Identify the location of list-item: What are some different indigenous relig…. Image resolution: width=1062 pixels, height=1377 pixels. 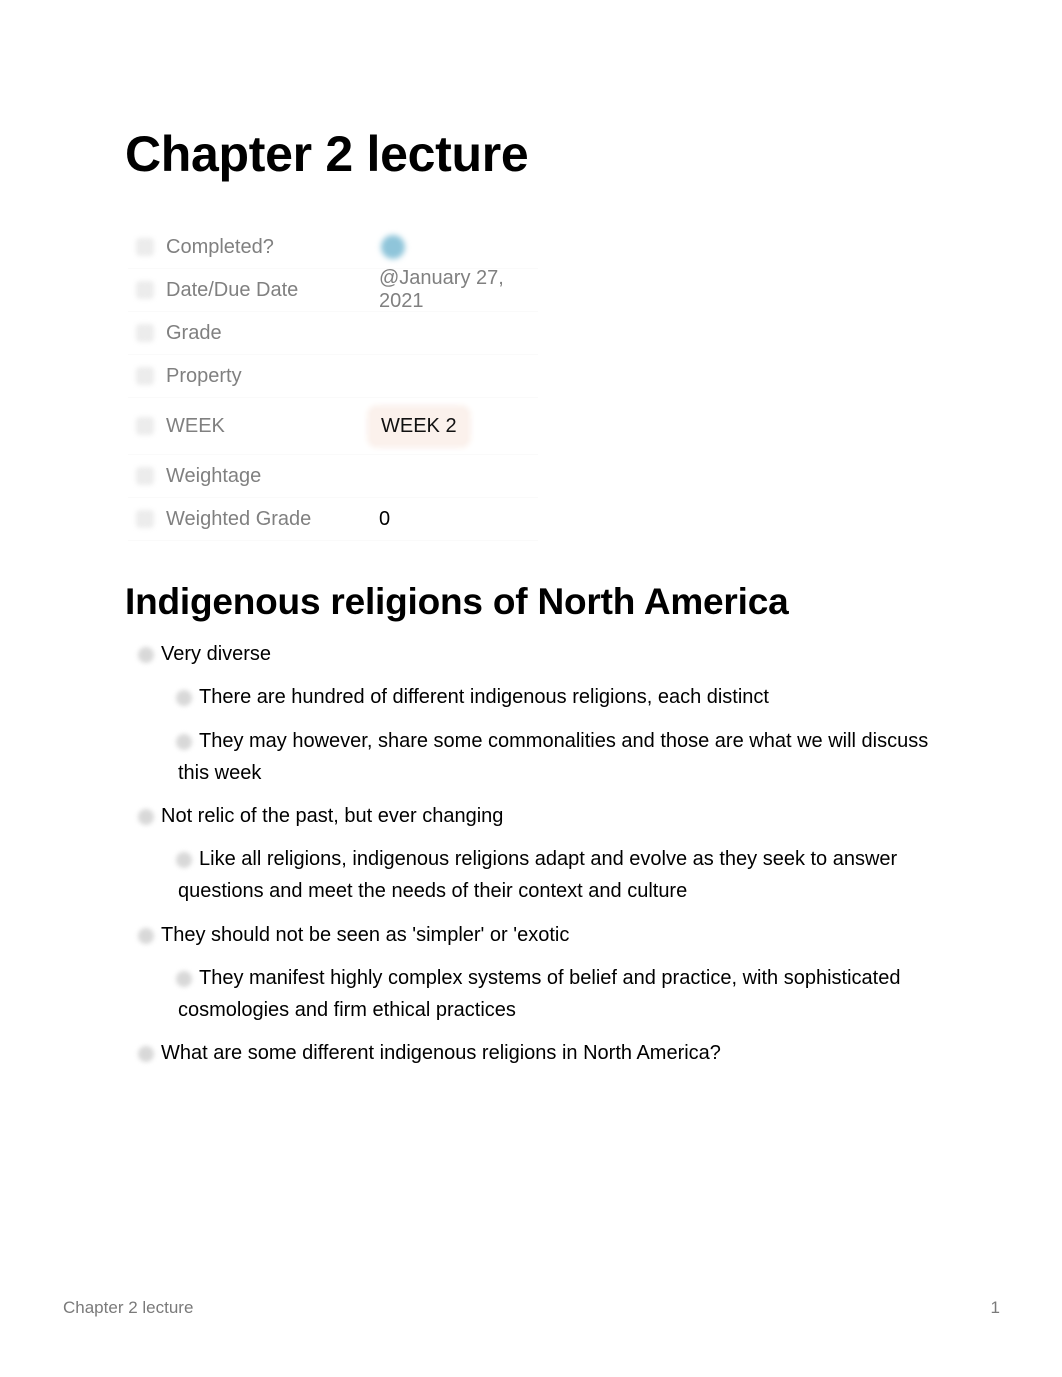
(535, 1053).